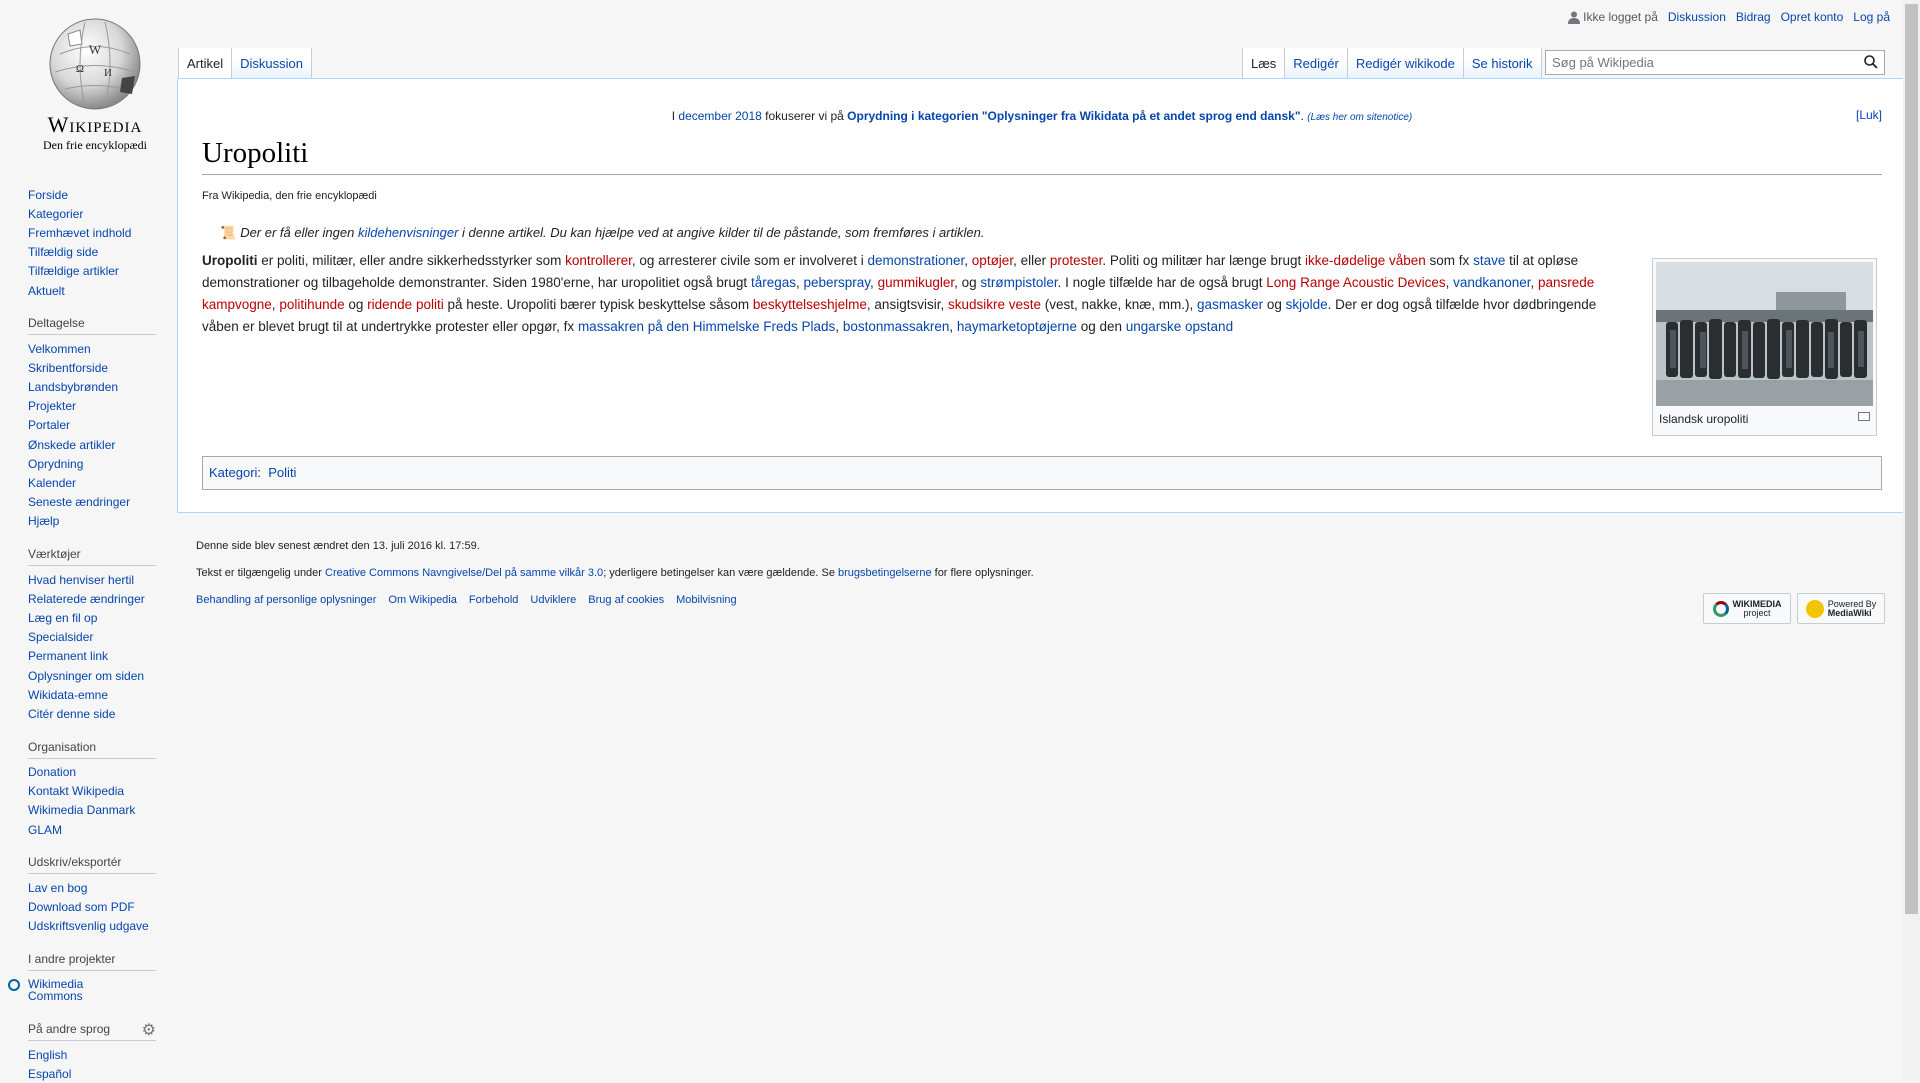  What do you see at coordinates (57, 888) in the screenshot?
I see `sidebar-item-create-book: Lav en bog` at bounding box center [57, 888].